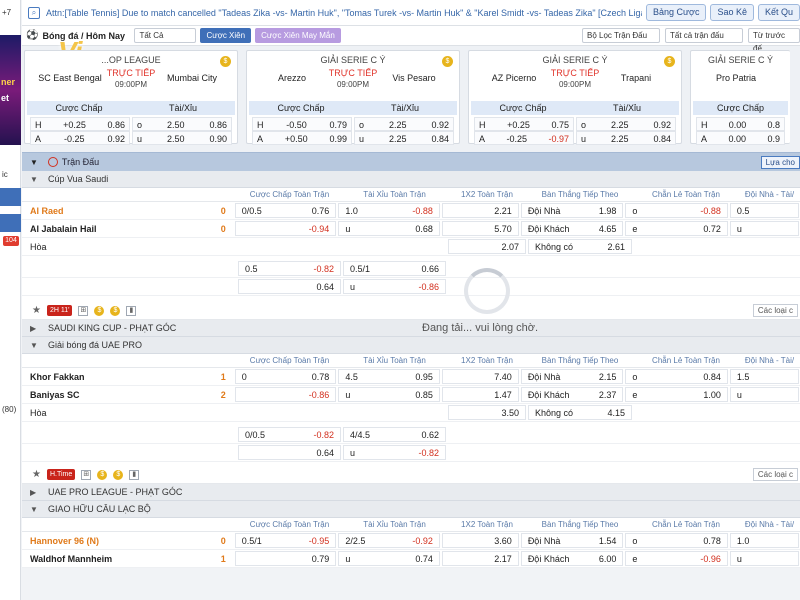 This screenshot has width=800, height=600. I want to click on odds-cell: Đội Khách 2.37, so click(572, 394).